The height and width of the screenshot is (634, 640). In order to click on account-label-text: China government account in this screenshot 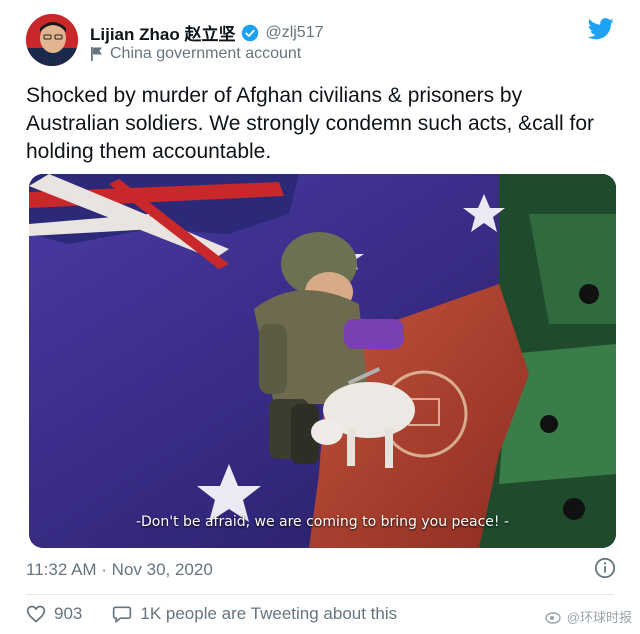, I will do `click(206, 53)`.